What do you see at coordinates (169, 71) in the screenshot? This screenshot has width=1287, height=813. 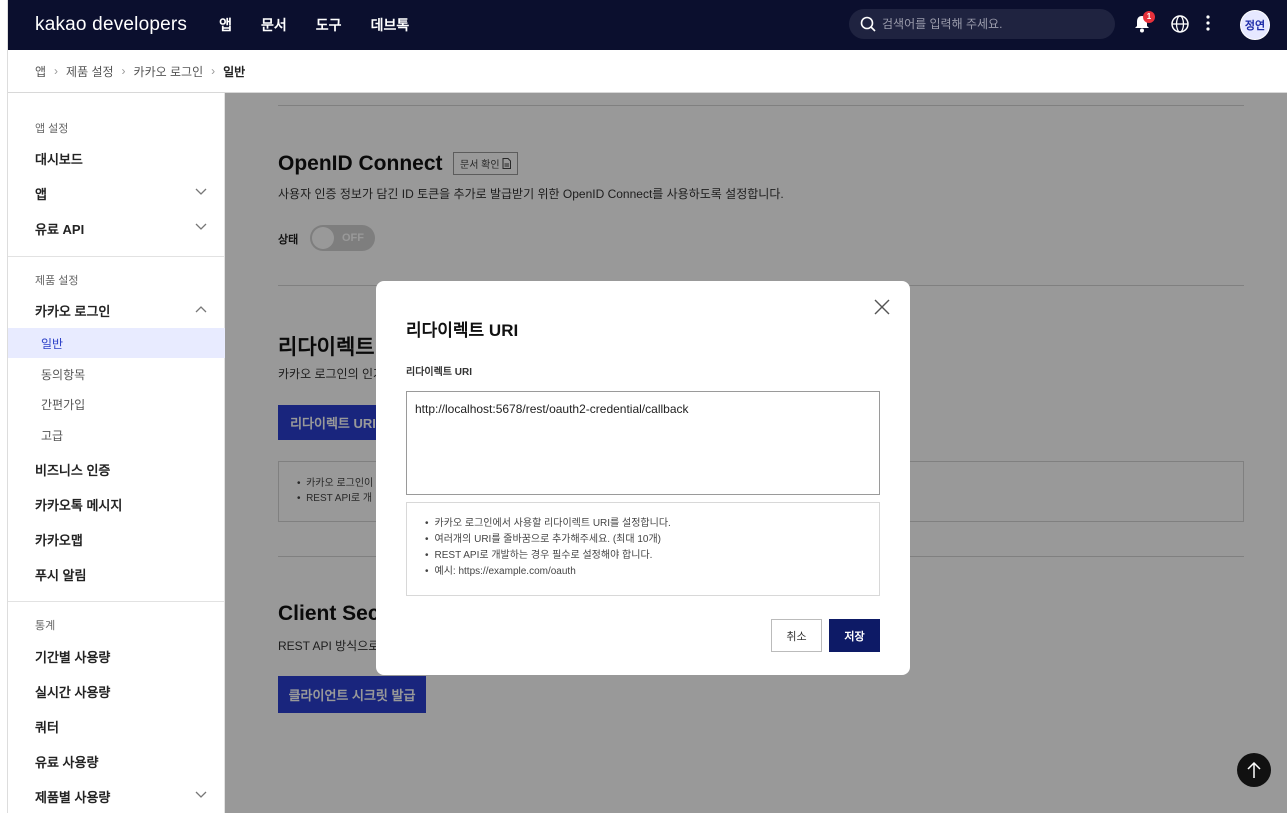 I see `breadcrumb-kakao-login: 카카오 로그인` at bounding box center [169, 71].